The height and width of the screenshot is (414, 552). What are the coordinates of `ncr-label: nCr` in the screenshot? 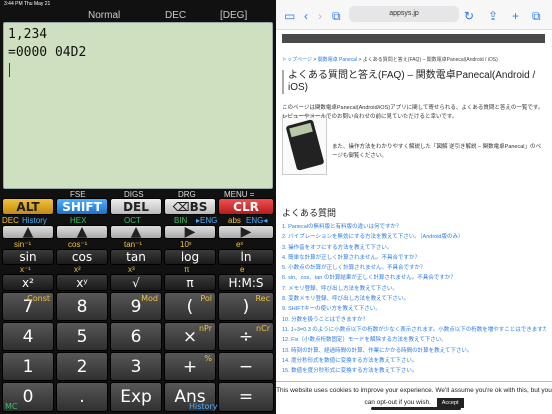 It's located at (263, 328).